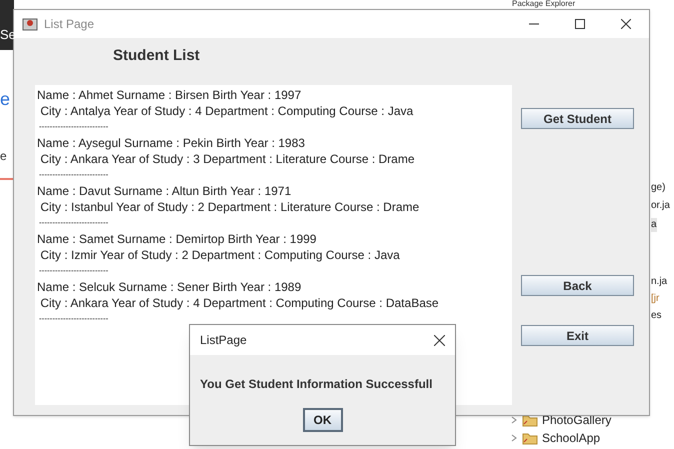 This screenshot has width=674, height=449. What do you see at coordinates (658, 188) in the screenshot?
I see `text-fragment: ge)` at bounding box center [658, 188].